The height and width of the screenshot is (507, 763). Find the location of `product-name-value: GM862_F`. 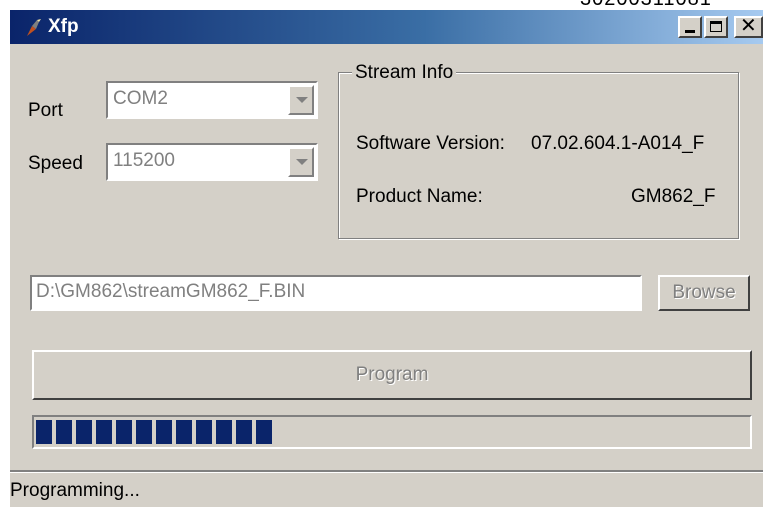

product-name-value: GM862_F is located at coordinates (673, 196).